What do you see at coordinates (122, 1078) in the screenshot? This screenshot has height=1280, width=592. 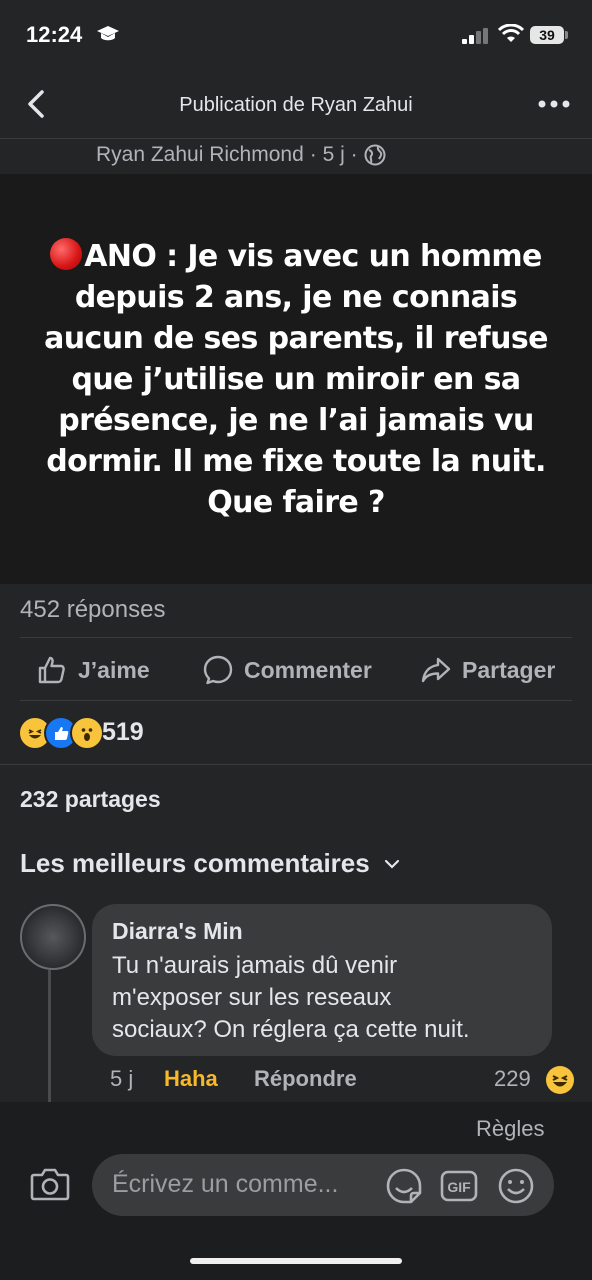 I see `comment-time: 5 j` at bounding box center [122, 1078].